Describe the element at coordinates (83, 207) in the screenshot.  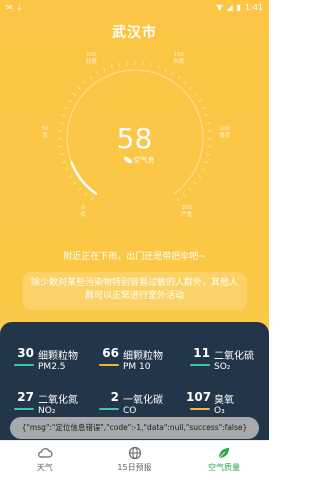
I see `gauge-tick-value: 0` at that location.